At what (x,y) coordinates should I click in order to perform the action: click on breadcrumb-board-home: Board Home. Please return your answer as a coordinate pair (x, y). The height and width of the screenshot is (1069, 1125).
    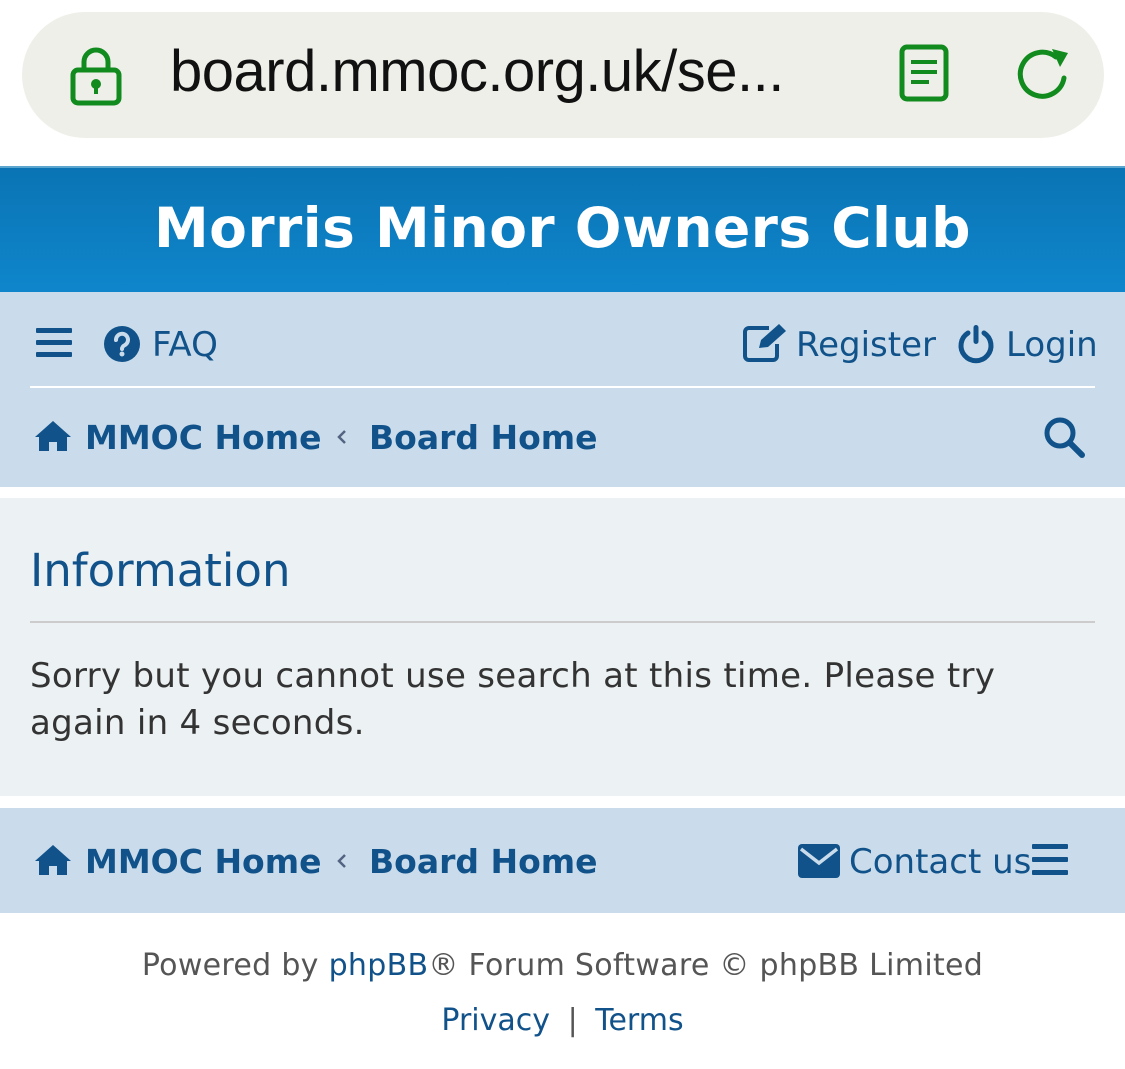
    Looking at the image, I should click on (483, 437).